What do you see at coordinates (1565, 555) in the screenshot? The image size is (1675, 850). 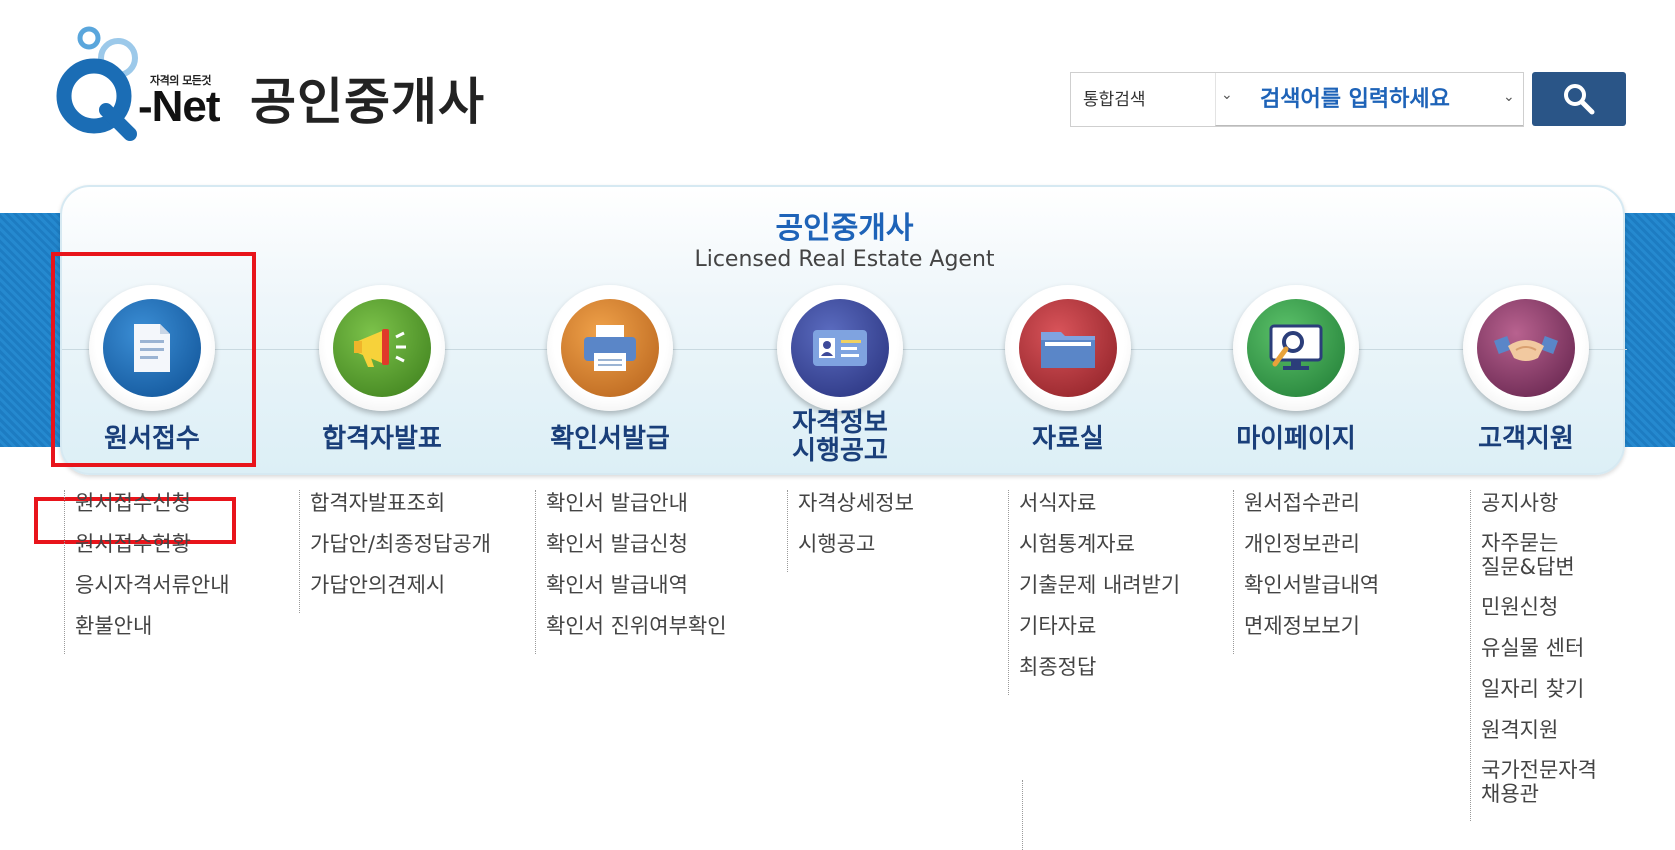 I see `submenu-item-faq: 자주묻는 질문&답변` at bounding box center [1565, 555].